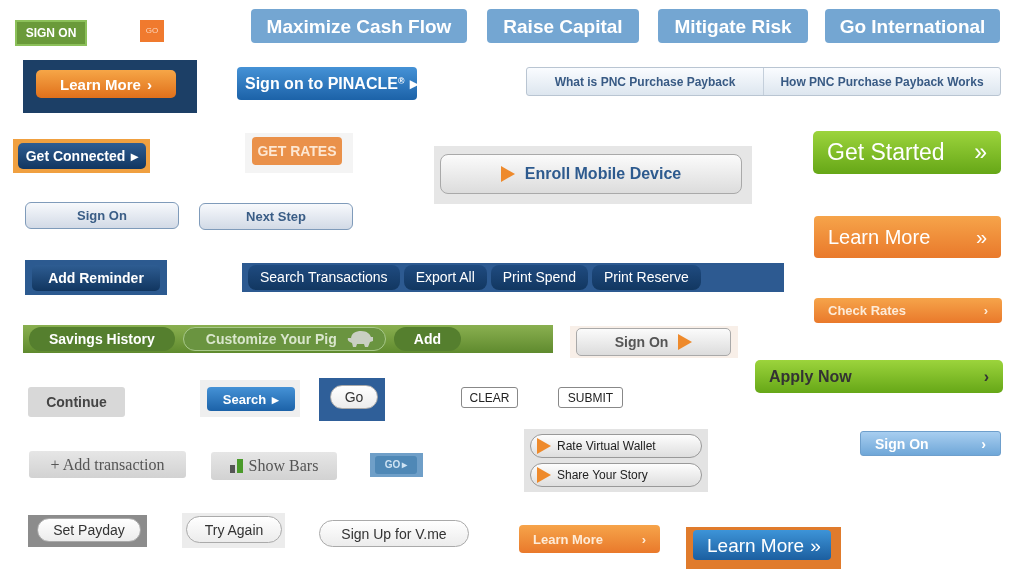  What do you see at coordinates (616, 475) in the screenshot?
I see `button: Share Your Story` at bounding box center [616, 475].